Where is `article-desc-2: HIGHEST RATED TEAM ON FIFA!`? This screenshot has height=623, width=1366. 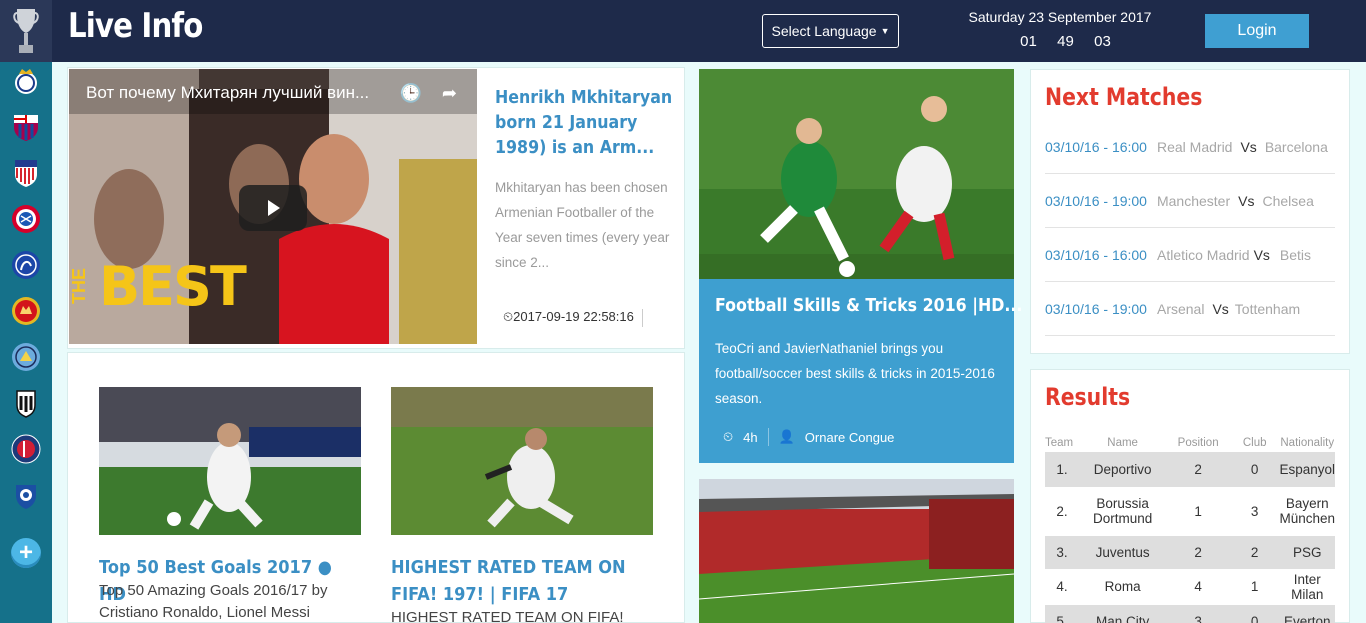
article-desc-2: HIGHEST RATED TEAM ON FIFA! is located at coordinates (507, 616).